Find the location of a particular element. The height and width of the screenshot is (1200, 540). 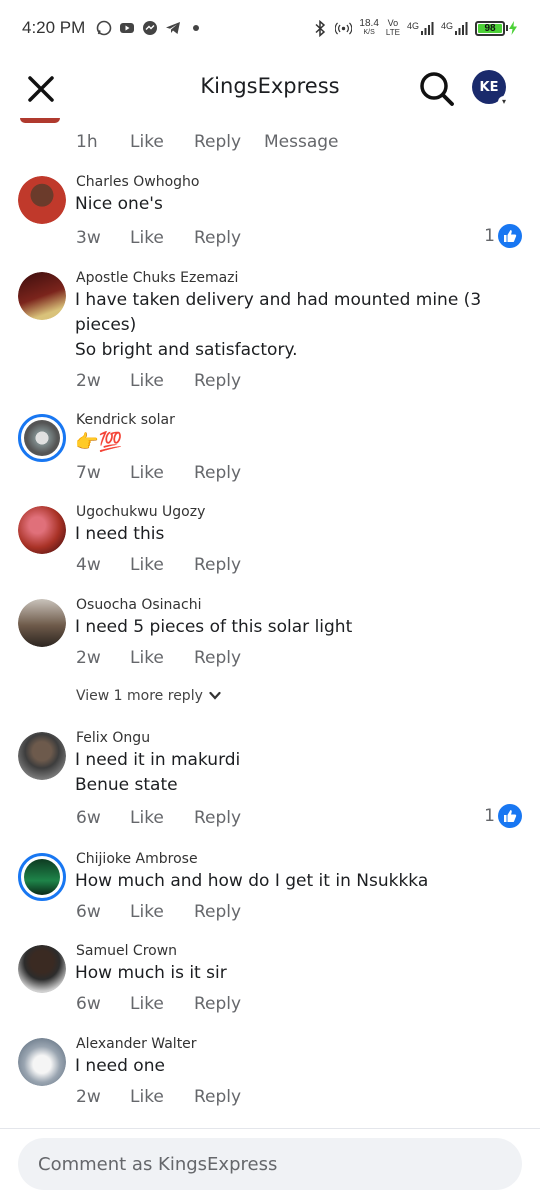

commenter-name: Kendrick solar is located at coordinates (125, 420).